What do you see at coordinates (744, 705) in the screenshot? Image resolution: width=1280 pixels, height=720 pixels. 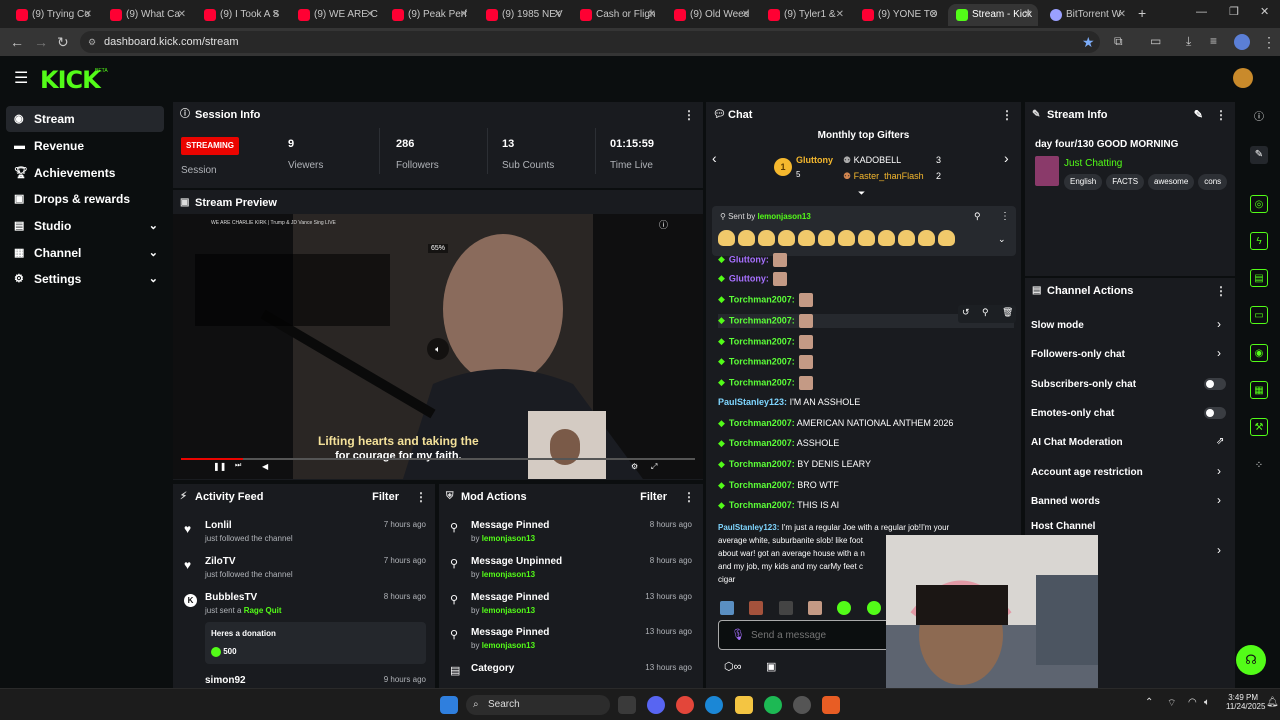 I see `file-explorer-icon` at bounding box center [744, 705].